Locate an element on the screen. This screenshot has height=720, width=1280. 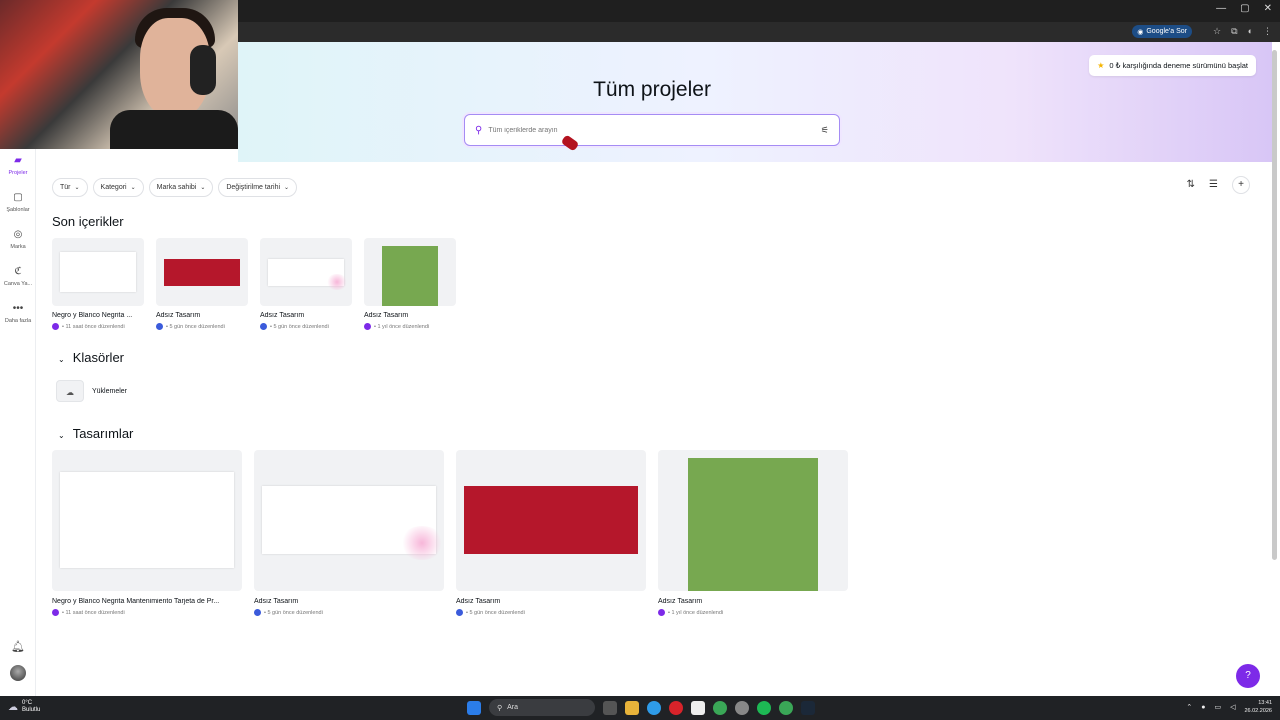
filter-label: Marka sahibi is located at coordinates (176, 187).